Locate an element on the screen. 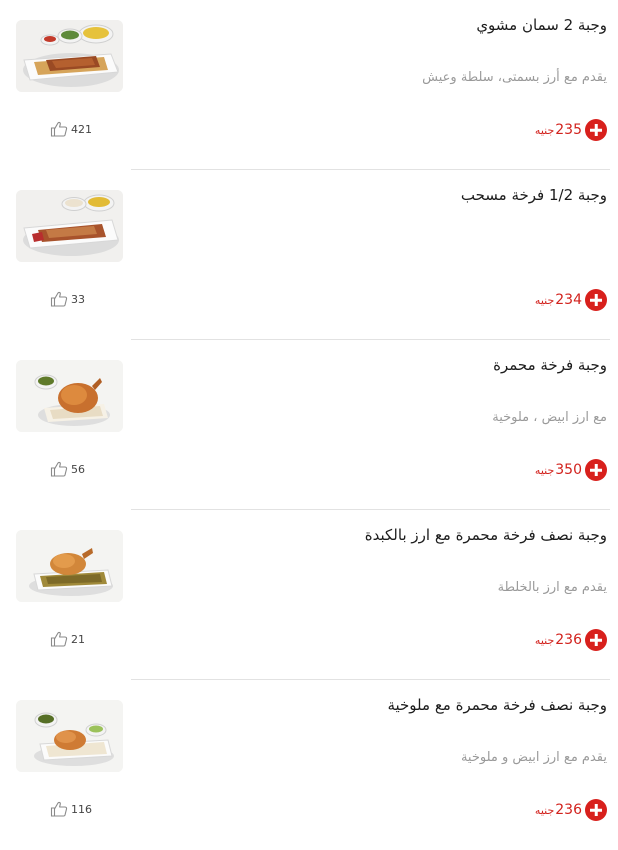  likes-count: 56 is located at coordinates (78, 469).